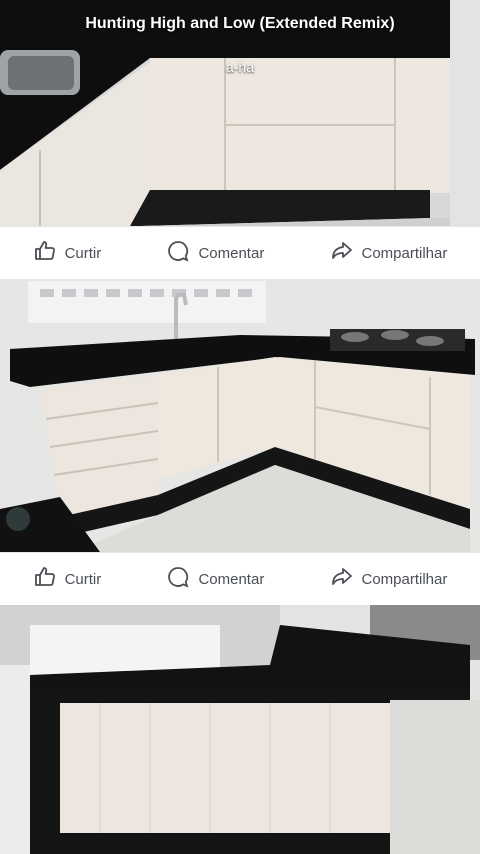 This screenshot has height=854, width=480. Describe the element at coordinates (240, 67) in the screenshot. I see `song-artist: a-ha` at that location.